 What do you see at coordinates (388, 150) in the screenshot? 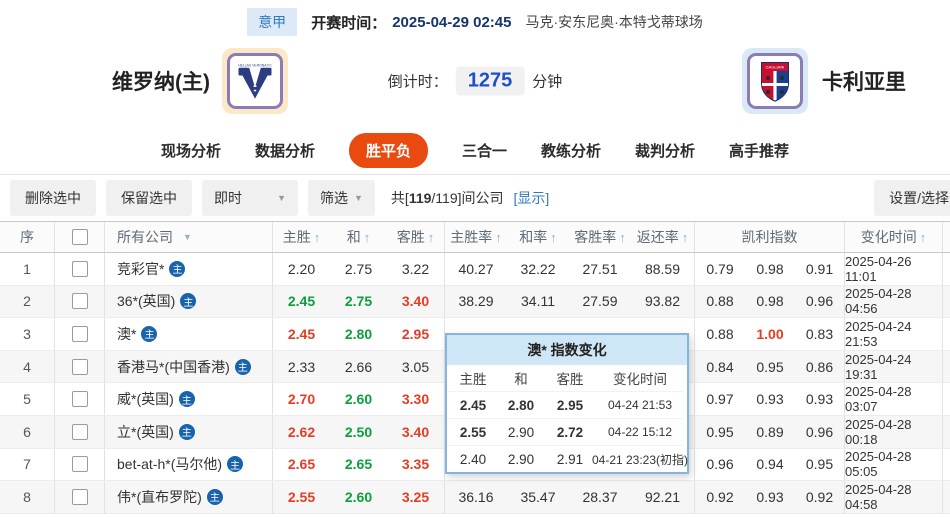
I see `nav-tab: 胜平负` at bounding box center [388, 150].